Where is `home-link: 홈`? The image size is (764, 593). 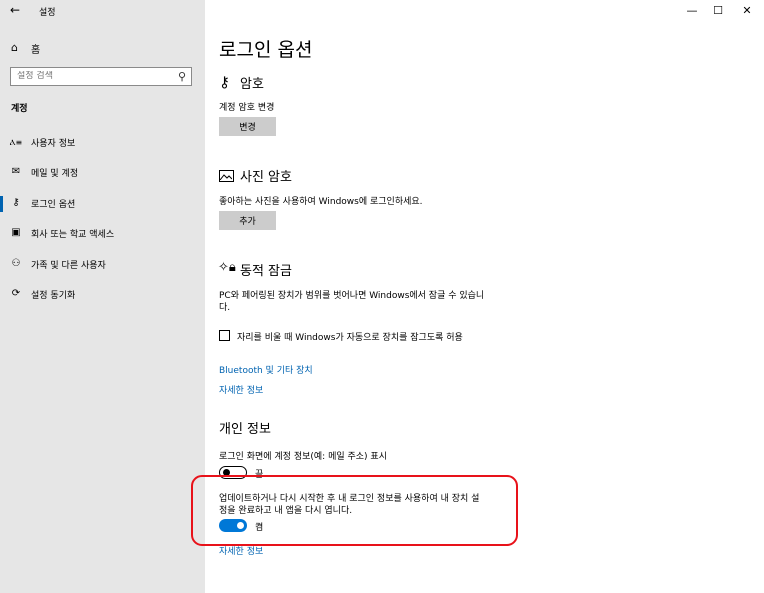 home-link: 홈 is located at coordinates (35, 48).